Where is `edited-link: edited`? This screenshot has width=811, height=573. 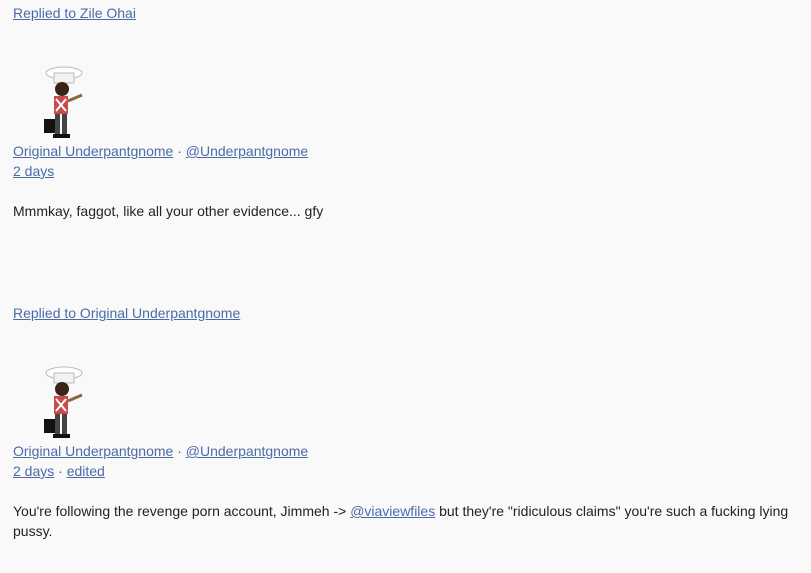 edited-link: edited is located at coordinates (86, 471).